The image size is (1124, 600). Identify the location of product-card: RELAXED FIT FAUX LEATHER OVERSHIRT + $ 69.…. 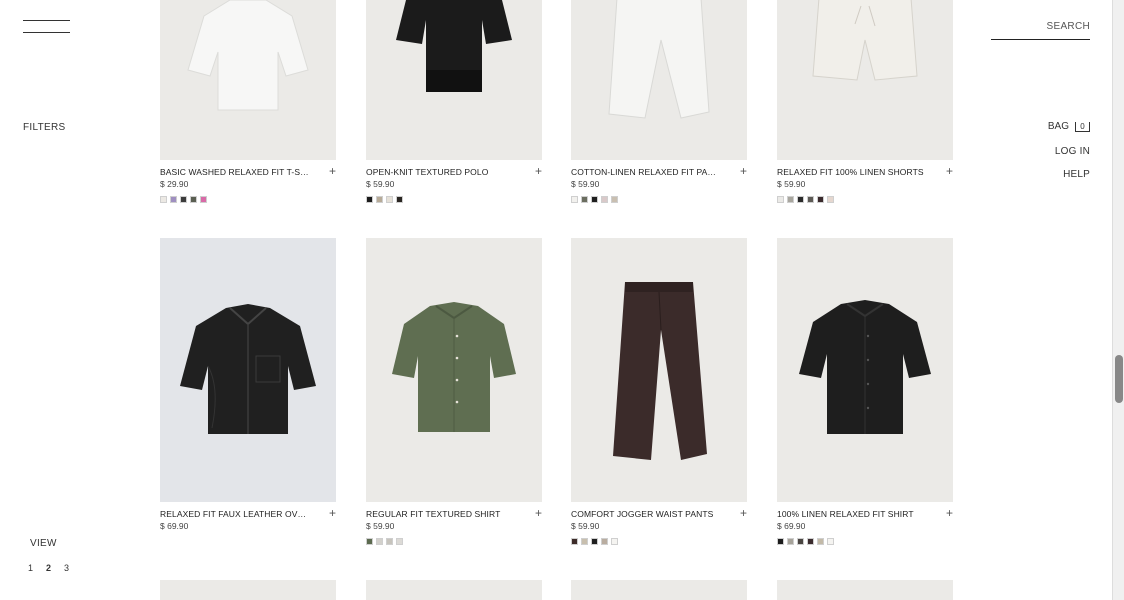
(248, 384).